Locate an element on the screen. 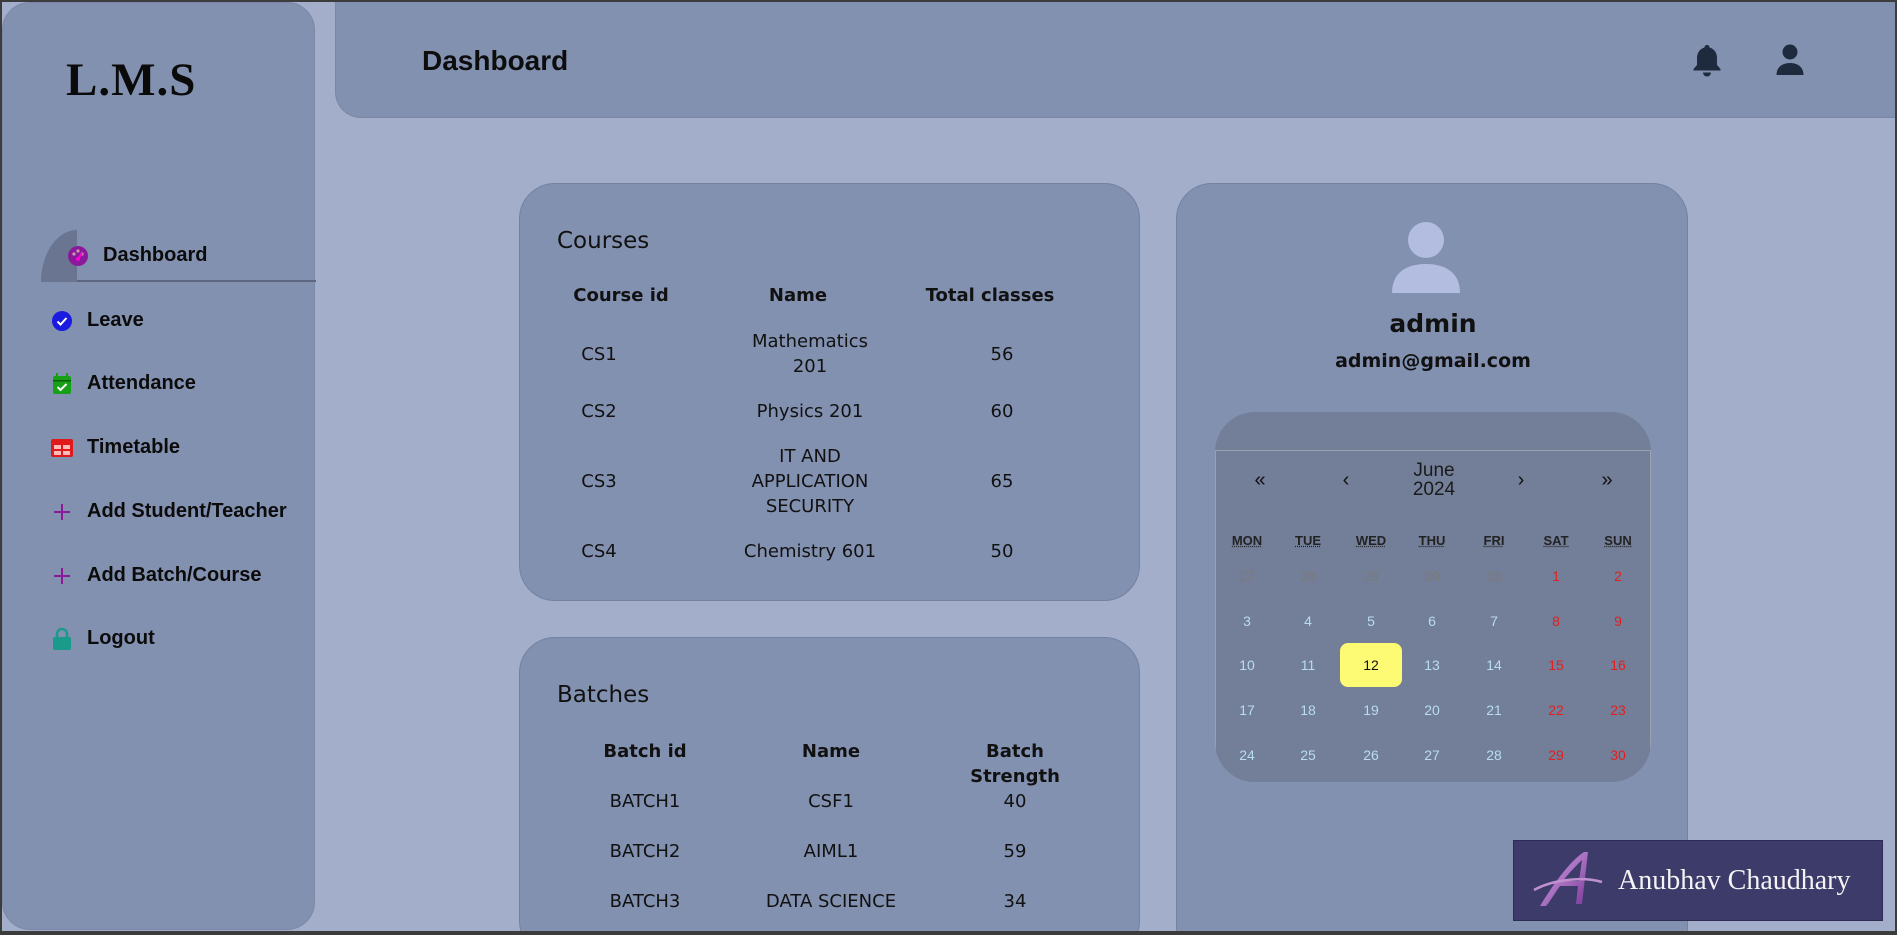 This screenshot has height=935, width=1897. prev-month-button: ‹ is located at coordinates (1346, 480).